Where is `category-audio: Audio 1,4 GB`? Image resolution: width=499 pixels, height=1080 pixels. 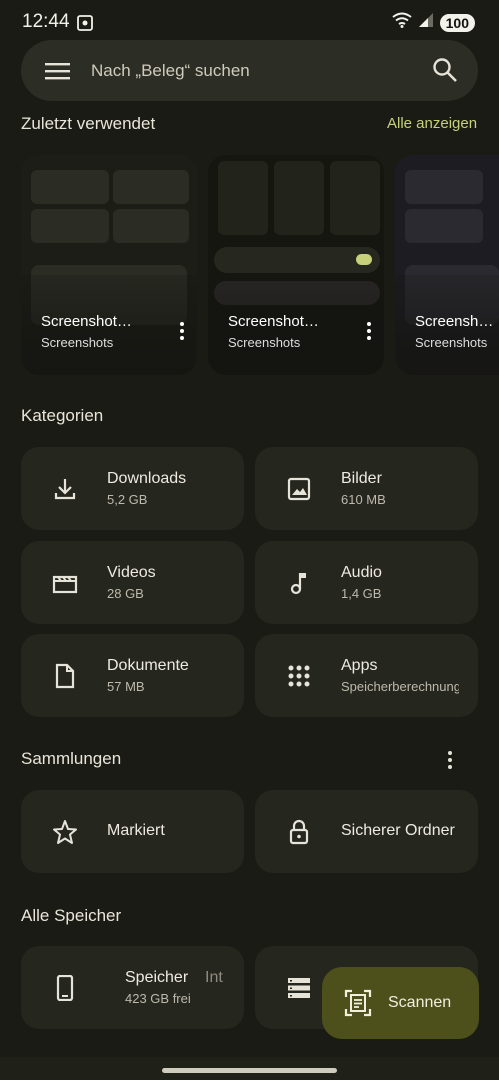 category-audio: Audio 1,4 GB is located at coordinates (366, 582).